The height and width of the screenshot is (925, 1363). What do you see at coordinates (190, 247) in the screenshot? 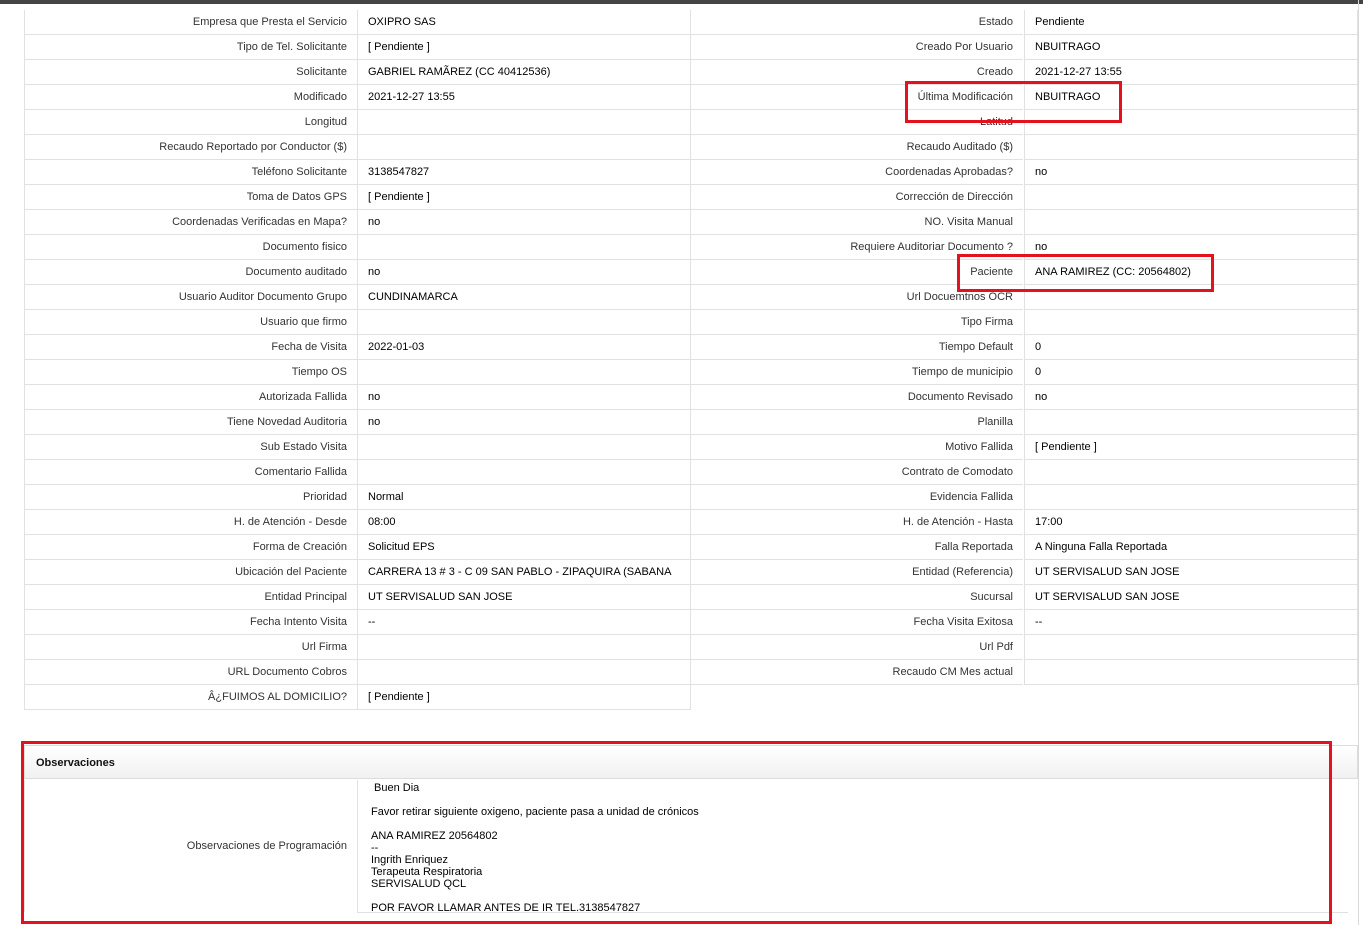
I see `field-label: Documento fisico` at bounding box center [190, 247].